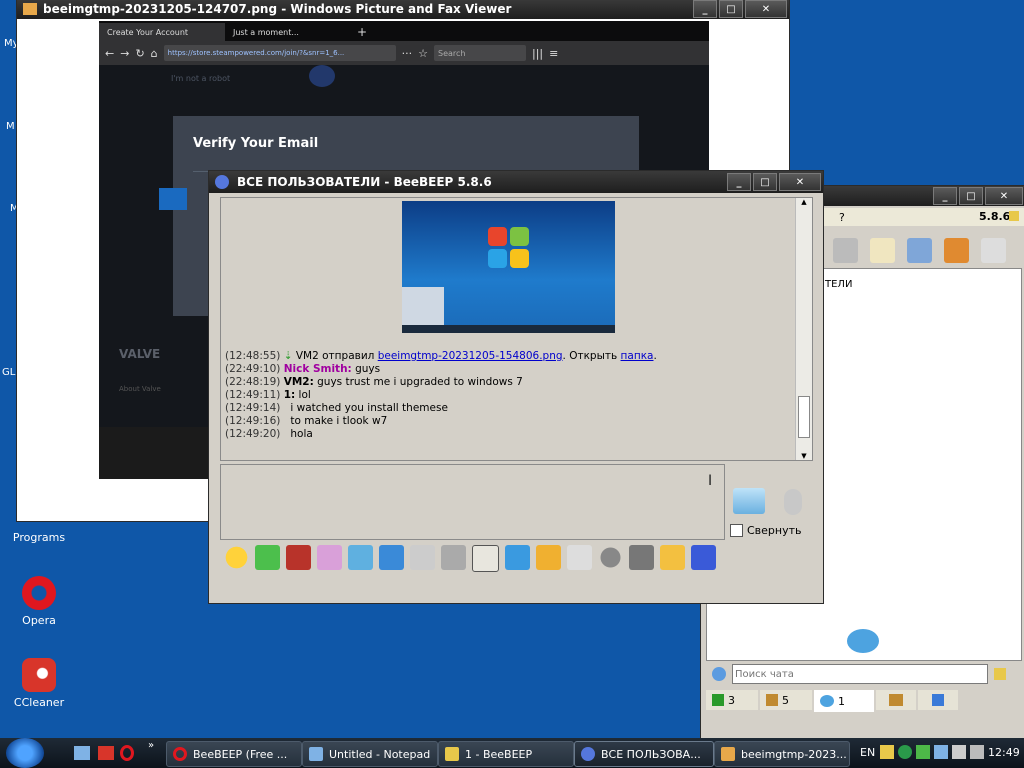 This screenshot has height=768, width=1024. What do you see at coordinates (803, 329) in the screenshot?
I see `chat-scrollbar: ▲ ▼` at bounding box center [803, 329].